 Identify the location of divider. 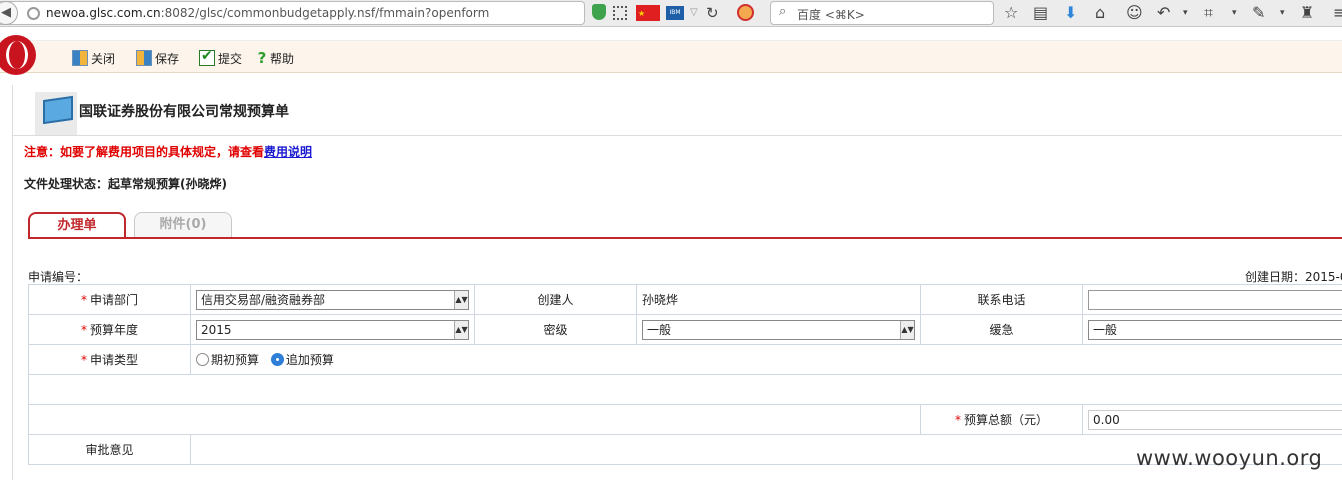
(677, 135).